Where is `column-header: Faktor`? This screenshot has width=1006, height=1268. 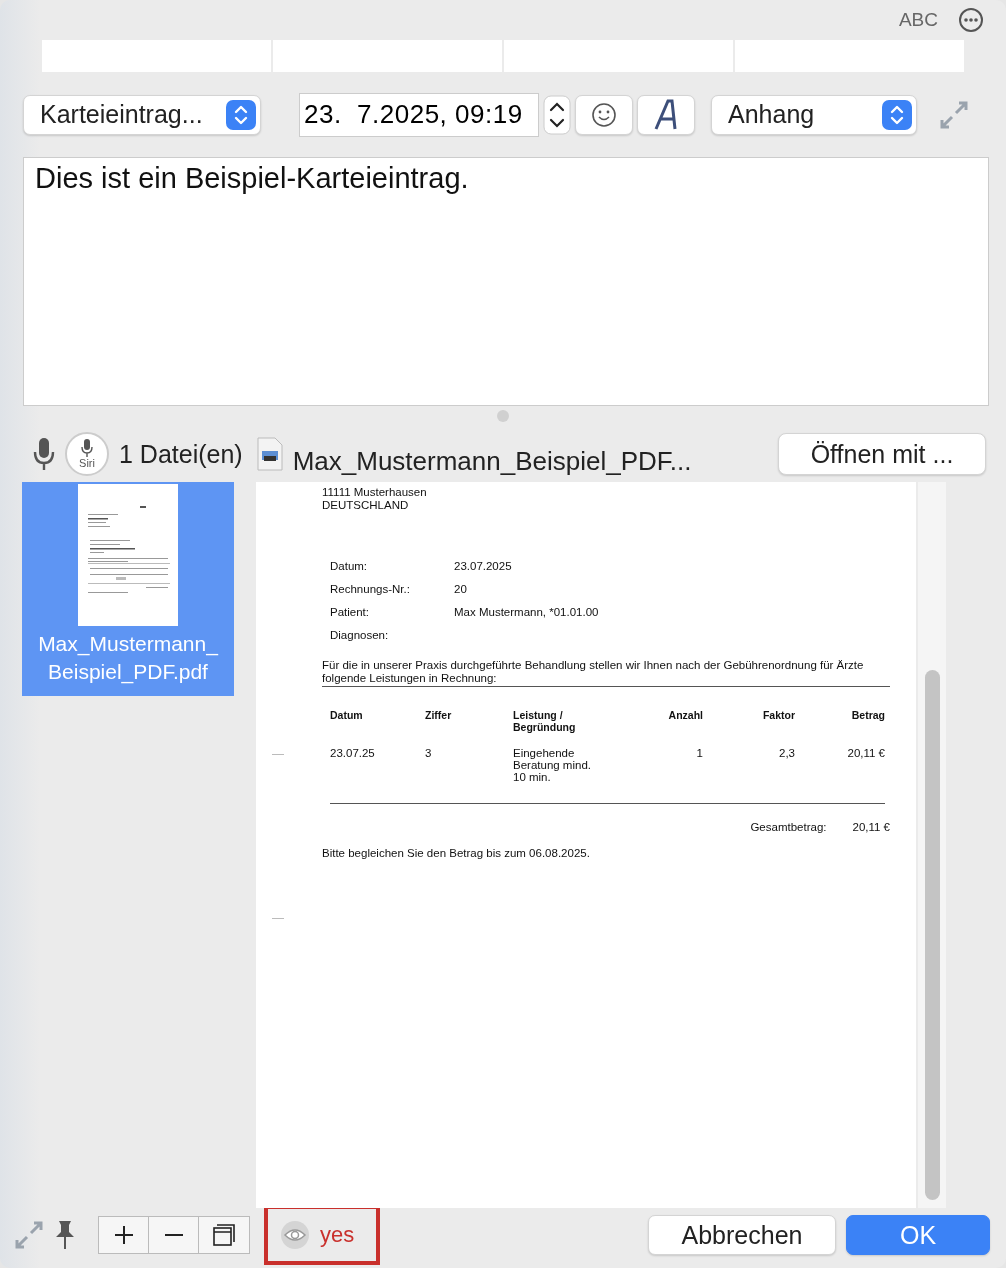
column-header: Faktor is located at coordinates (778, 716).